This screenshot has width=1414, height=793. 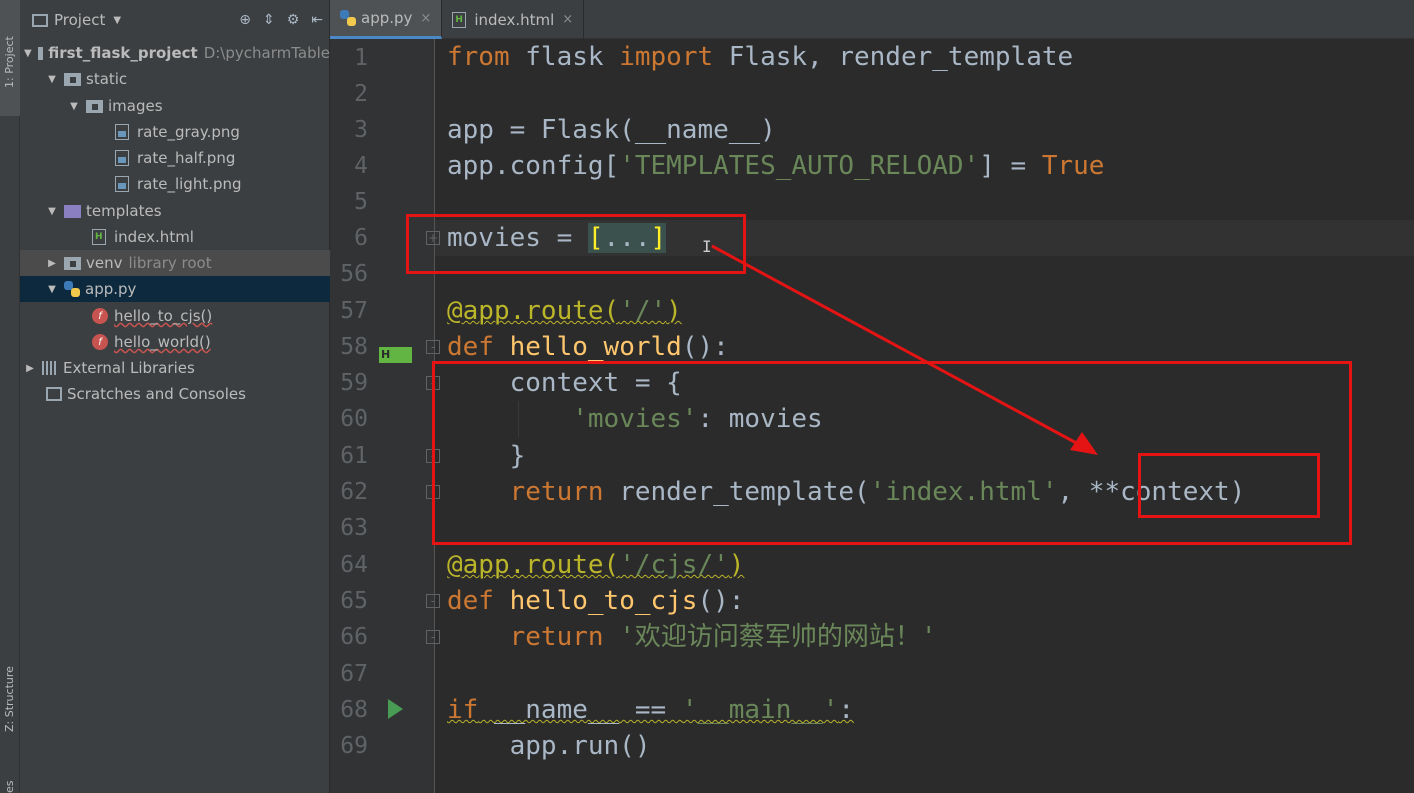 What do you see at coordinates (354, 347) in the screenshot?
I see `line-number: 58` at bounding box center [354, 347].